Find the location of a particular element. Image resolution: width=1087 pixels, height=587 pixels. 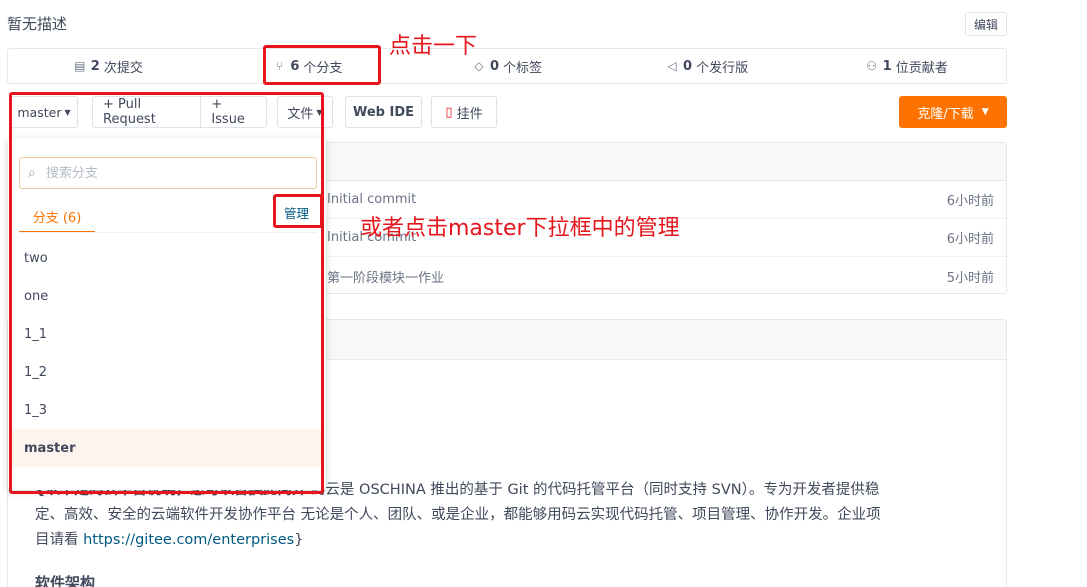

commit-time: 5小时前 is located at coordinates (970, 278).